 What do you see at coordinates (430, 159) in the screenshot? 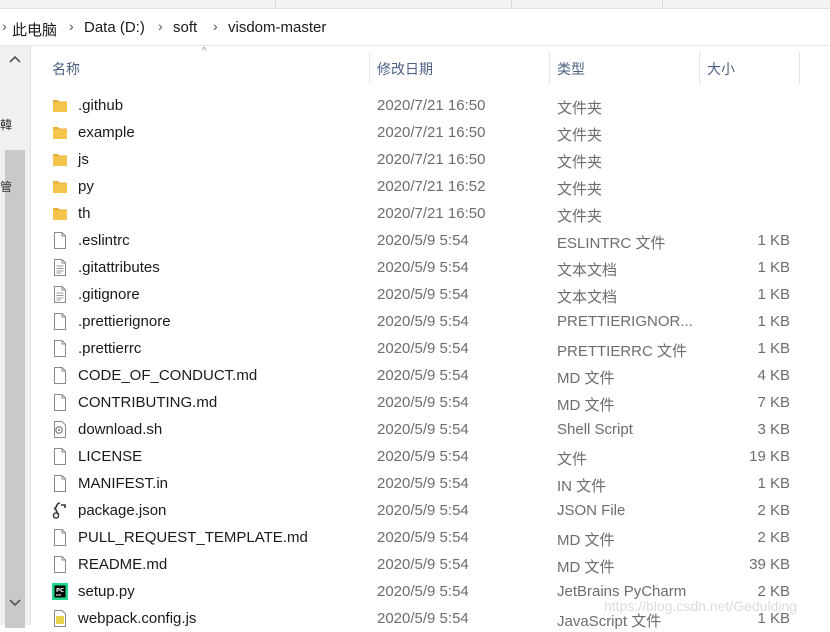
I see `file-row: js 2020/7/21 16:50 文件夹` at bounding box center [430, 159].